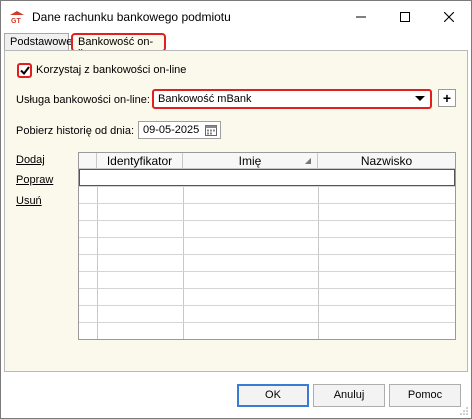  What do you see at coordinates (386, 161) in the screenshot?
I see `grid-header-nazwisko: Nazwisko` at bounding box center [386, 161].